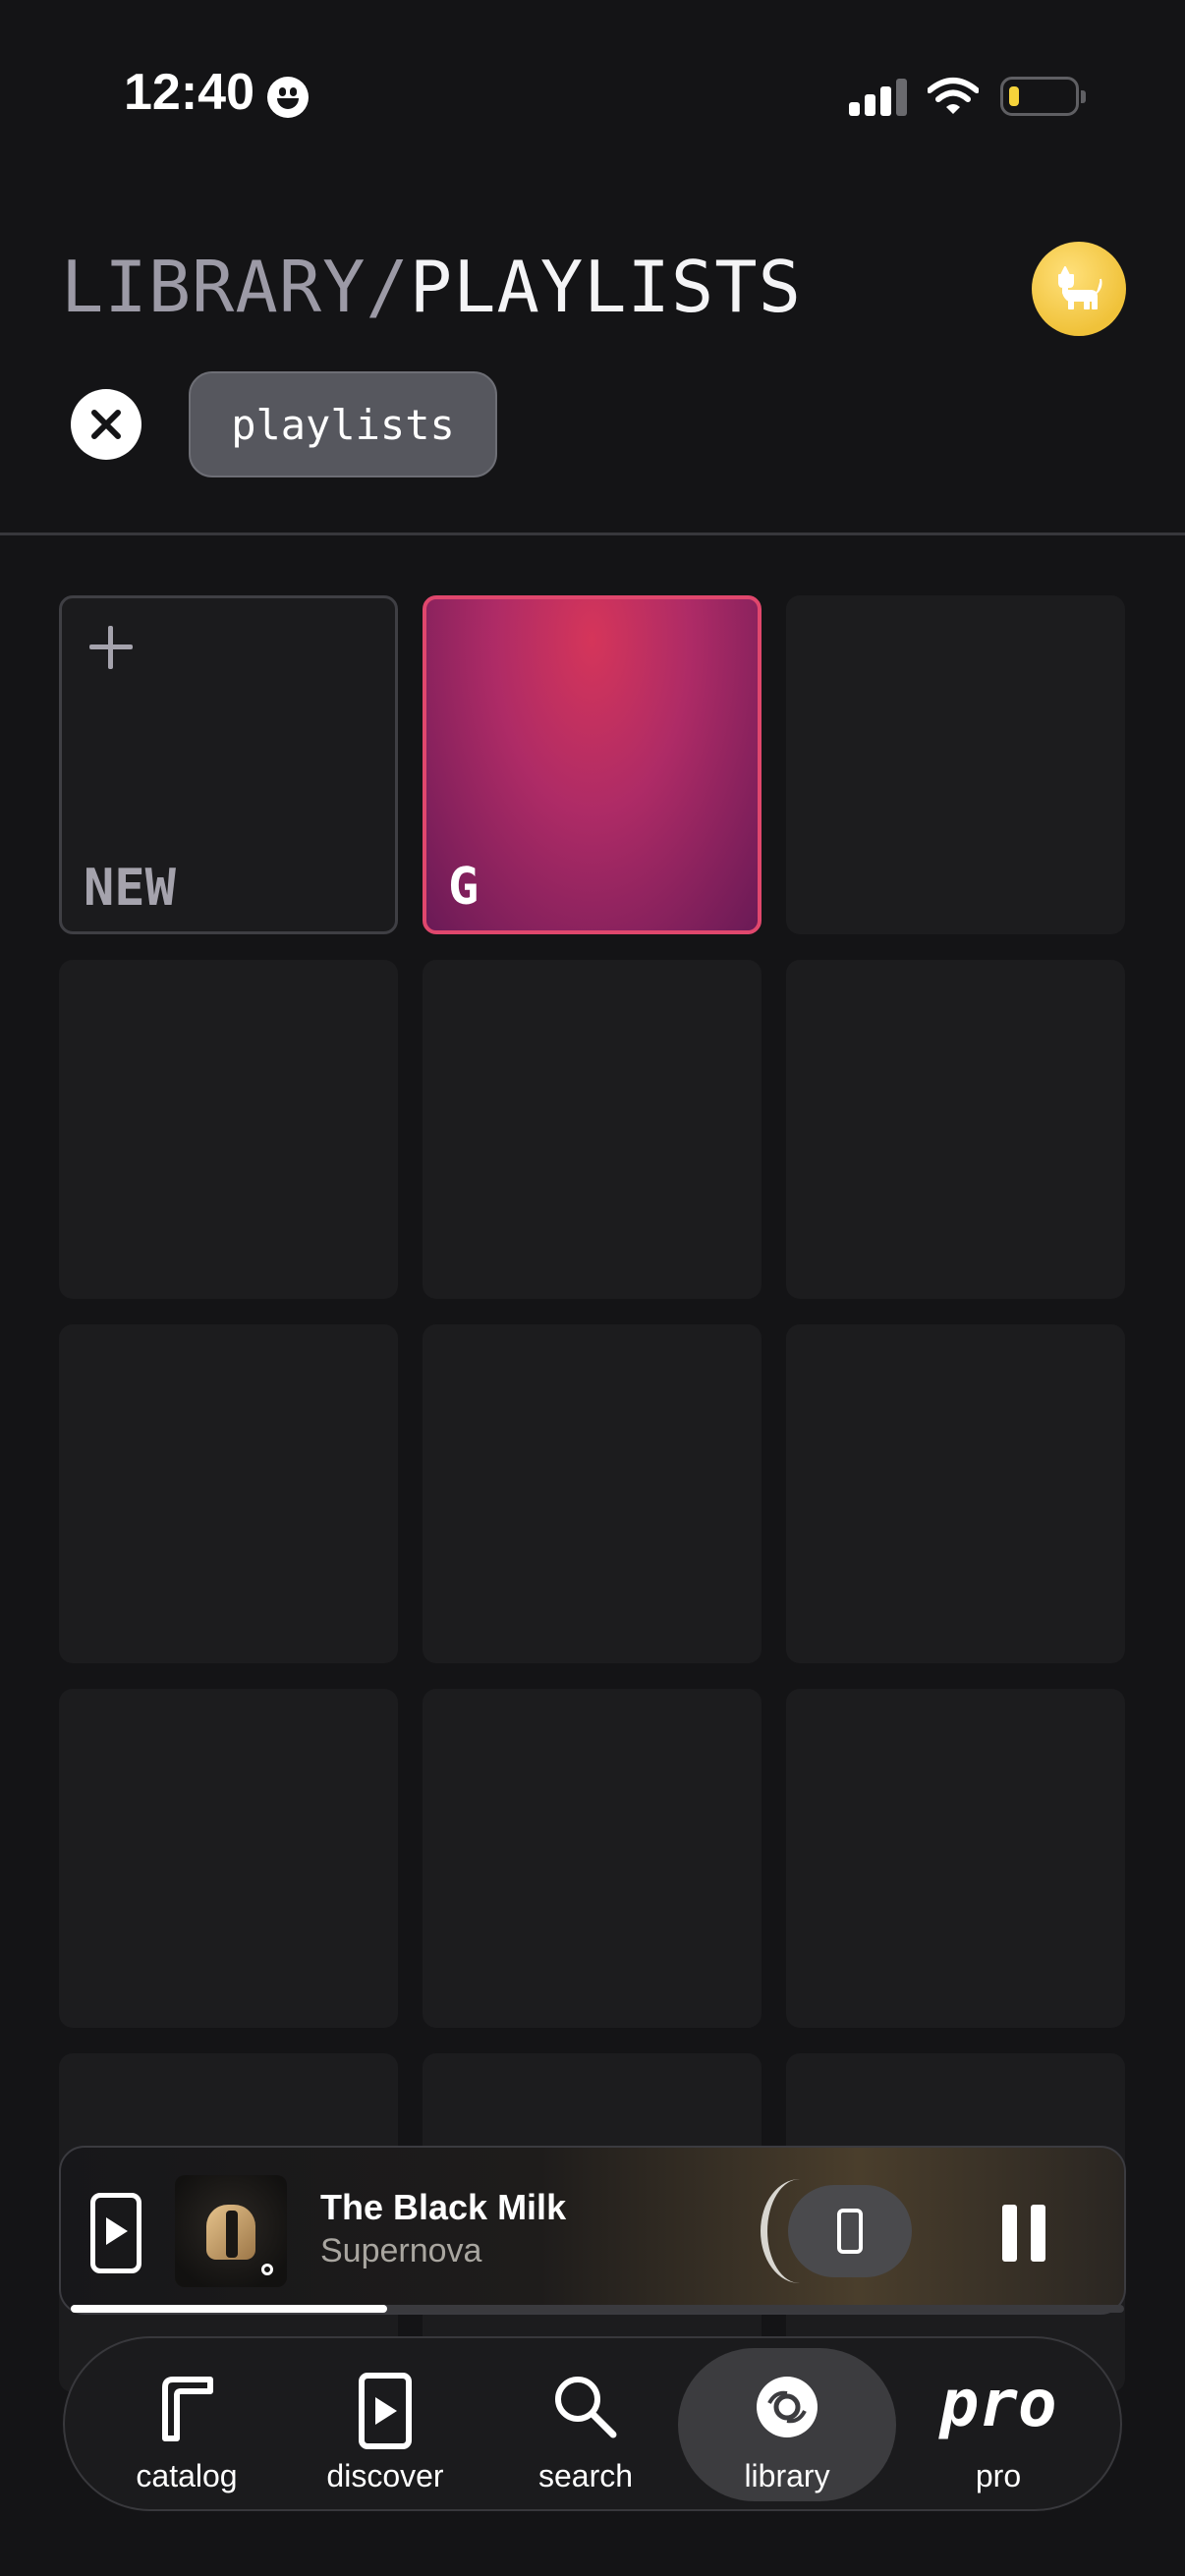  Describe the element at coordinates (999, 2475) in the screenshot. I see `tab-pro-label: pro` at that location.